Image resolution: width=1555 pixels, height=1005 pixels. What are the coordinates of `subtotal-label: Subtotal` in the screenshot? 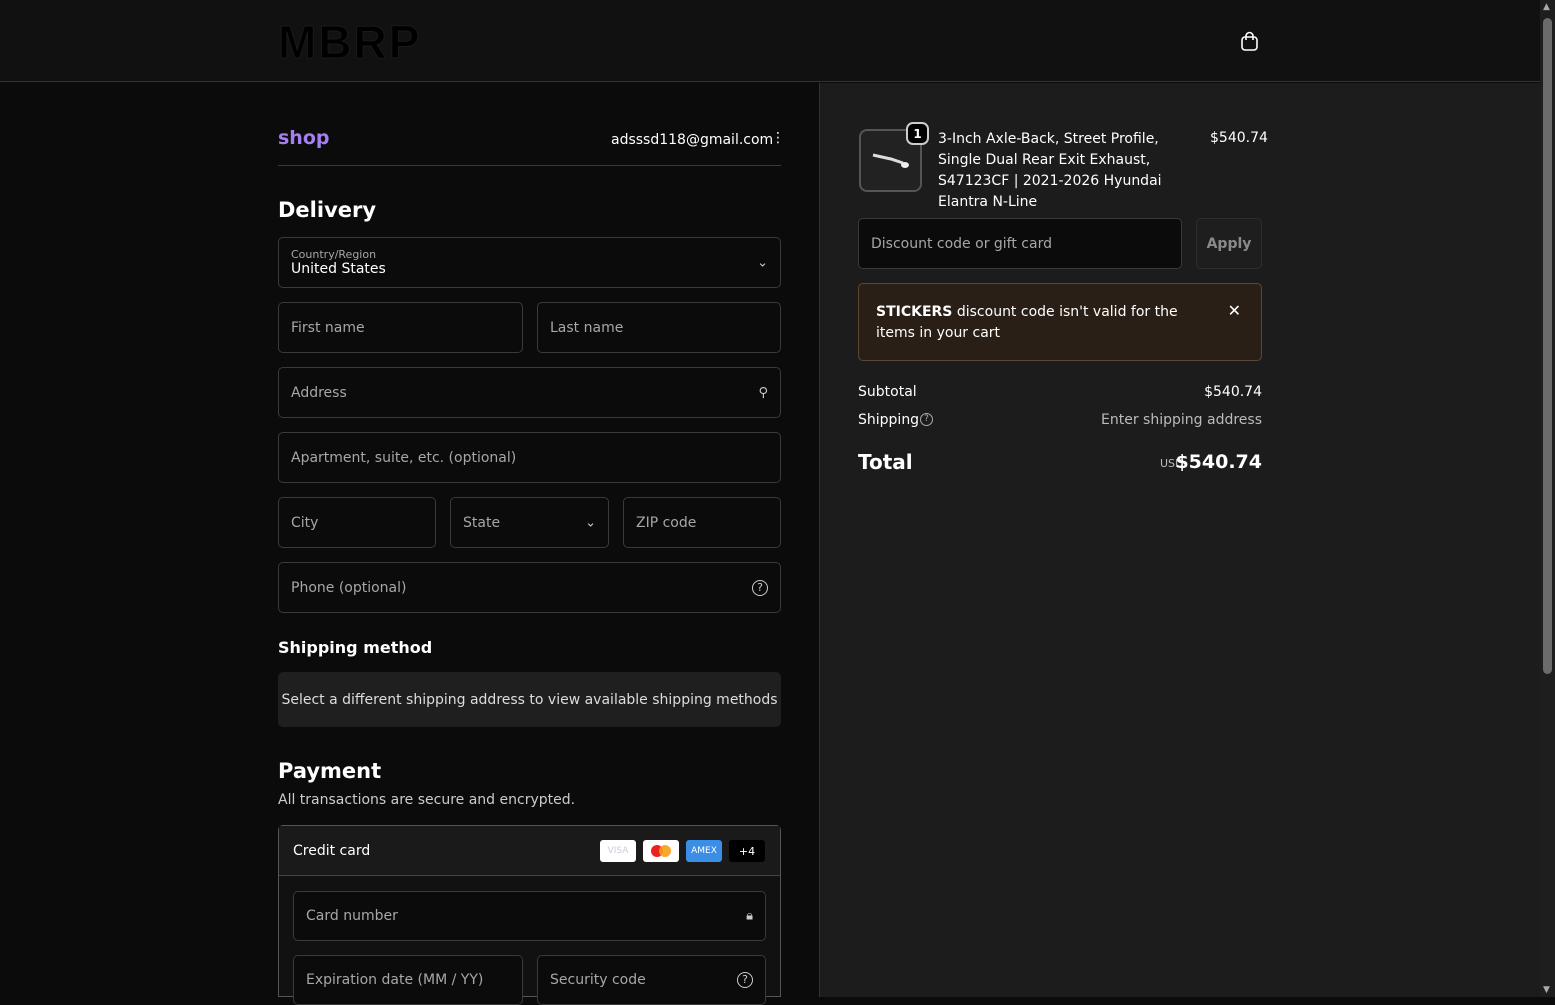 It's located at (887, 392).